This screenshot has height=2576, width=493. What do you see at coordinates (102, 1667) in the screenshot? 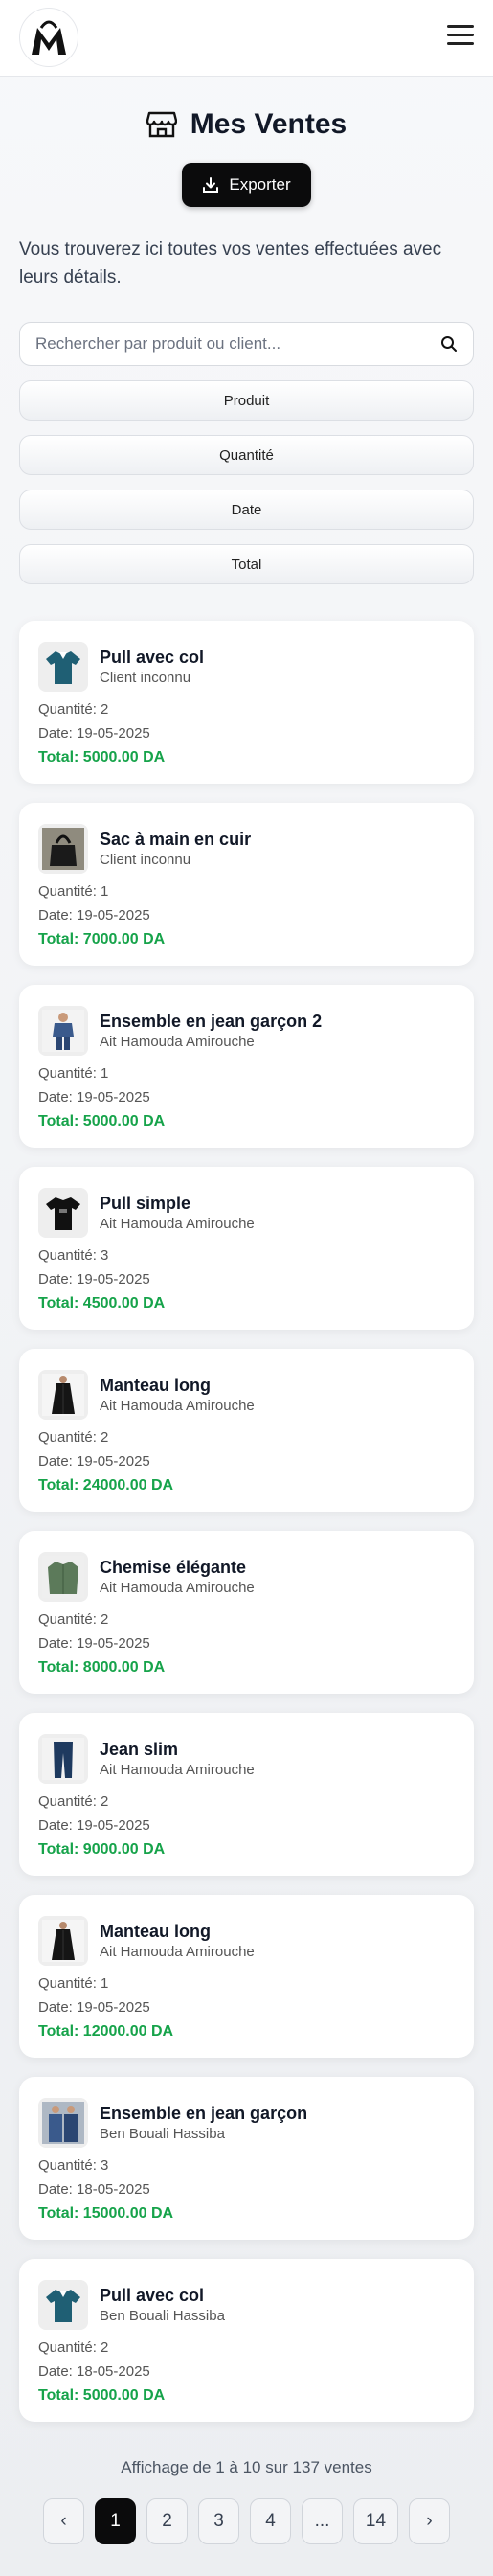
I see `sale-total: Total: 8000.00 DA` at bounding box center [102, 1667].